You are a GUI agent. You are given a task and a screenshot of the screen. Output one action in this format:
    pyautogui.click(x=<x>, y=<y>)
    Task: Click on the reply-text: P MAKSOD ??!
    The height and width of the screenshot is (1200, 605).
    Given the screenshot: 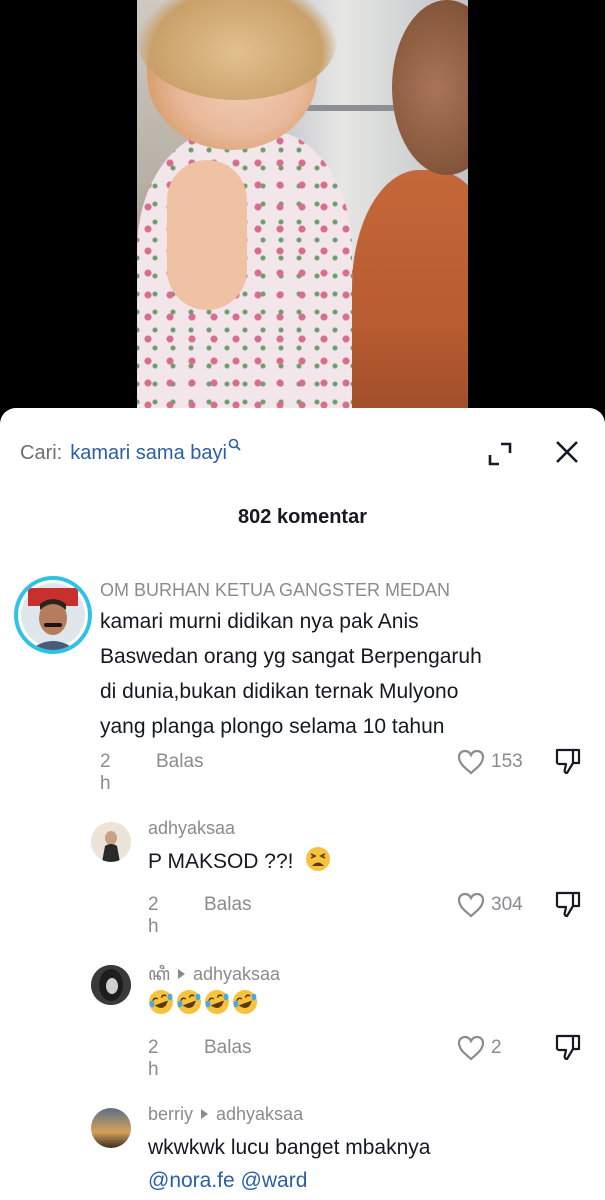 What is the action you would take?
    pyautogui.click(x=221, y=861)
    